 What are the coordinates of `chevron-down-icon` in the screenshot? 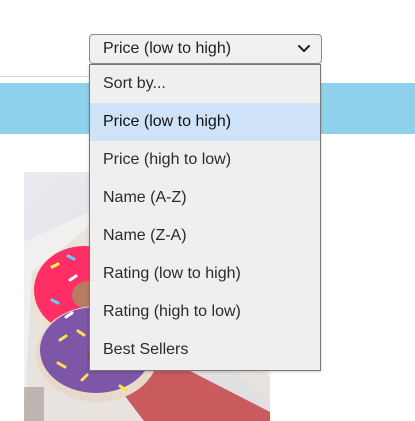 It's located at (304, 49).